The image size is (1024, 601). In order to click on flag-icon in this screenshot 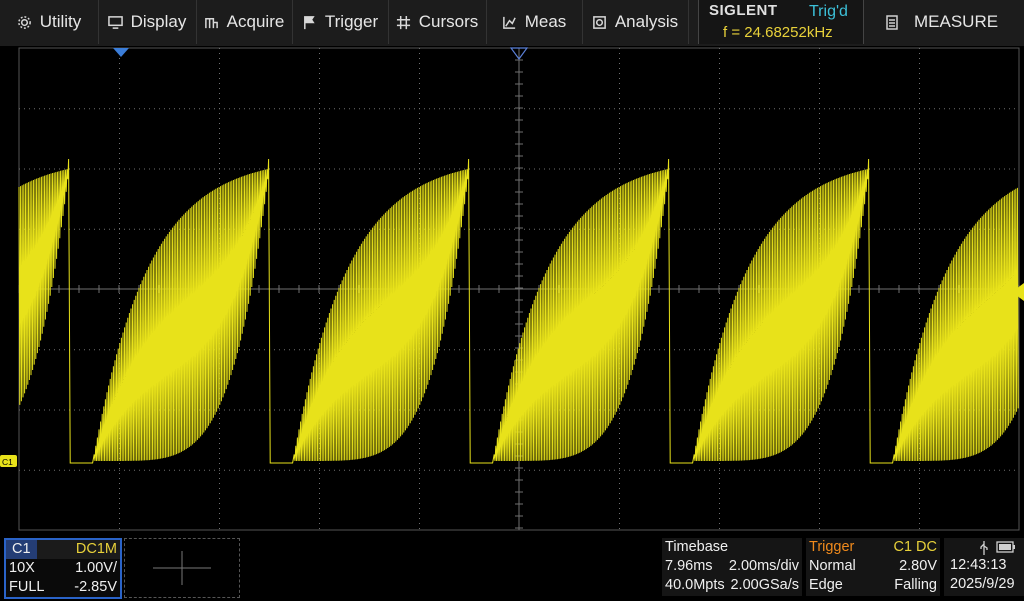, I will do `click(309, 22)`.